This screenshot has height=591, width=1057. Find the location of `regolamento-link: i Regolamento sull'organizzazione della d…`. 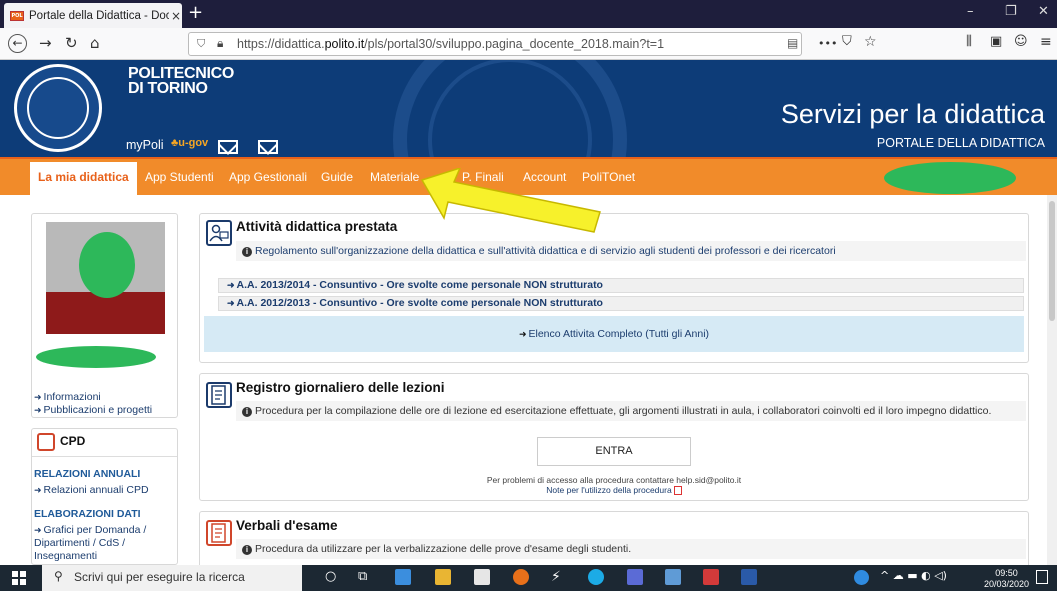

regolamento-link: i Regolamento sull'organizzazione della d… is located at coordinates (631, 251).